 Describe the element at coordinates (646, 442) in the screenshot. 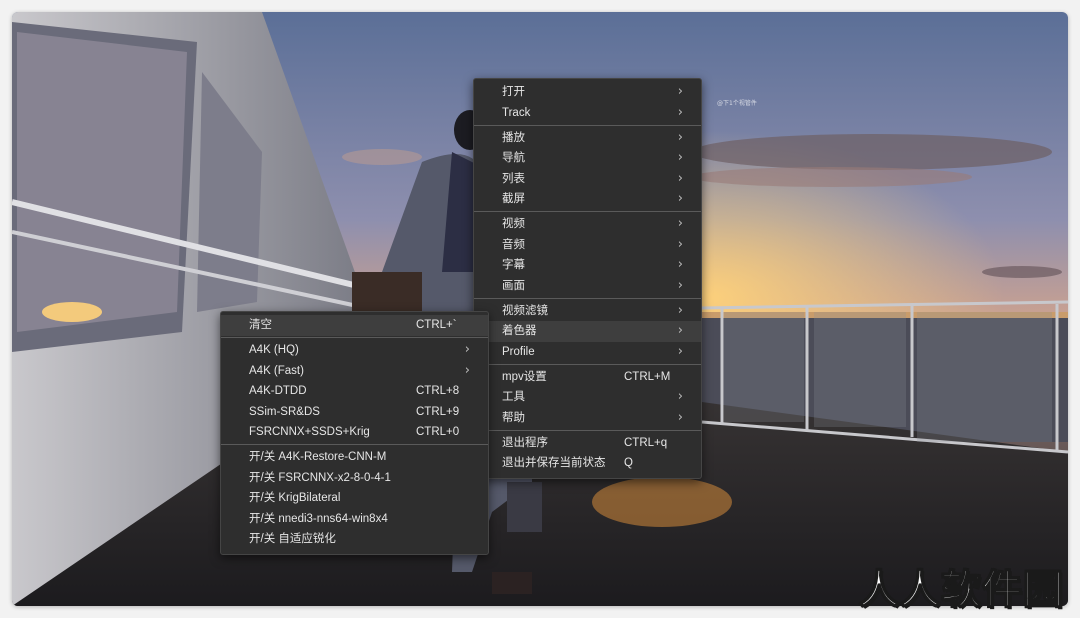

I see `menu-item-shortcut: CTRL+q` at that location.